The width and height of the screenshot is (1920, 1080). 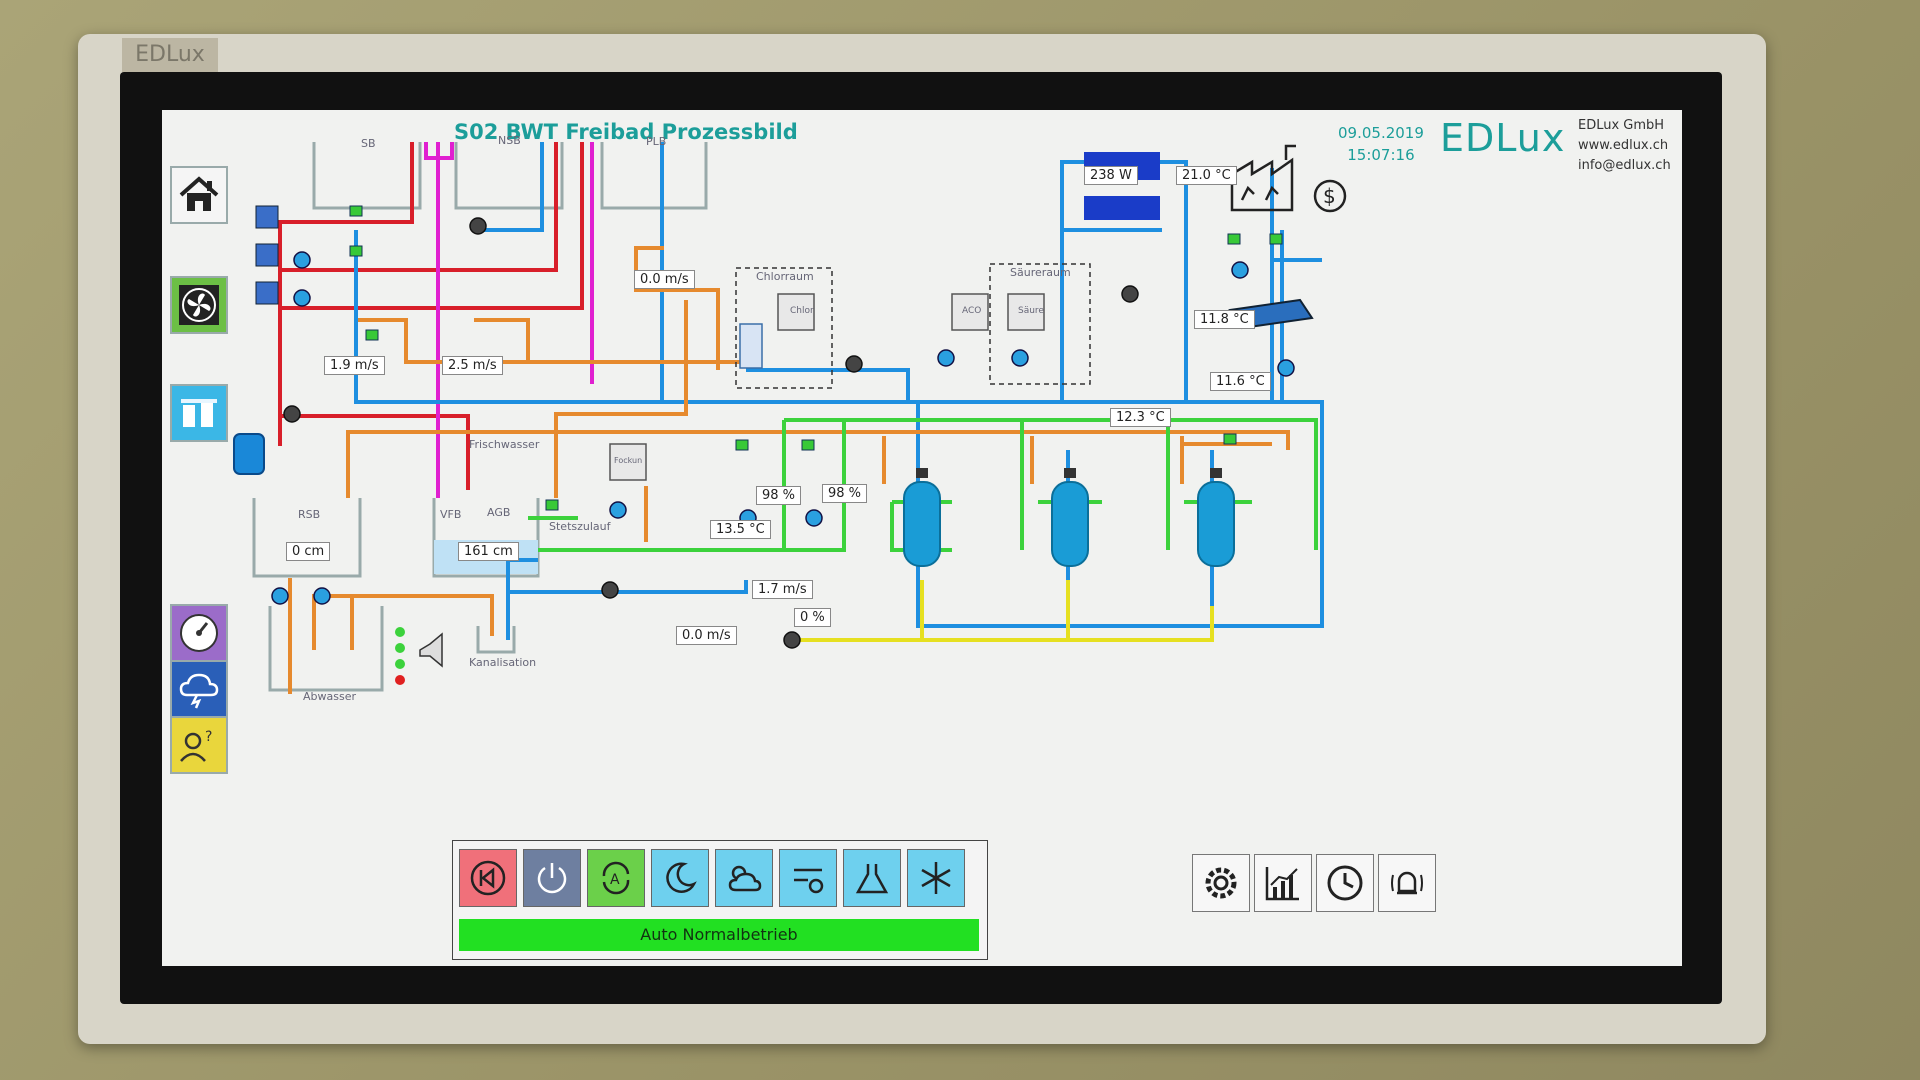 I want to click on mode-bar: A Auto Normalbetrieb, so click(x=720, y=900).